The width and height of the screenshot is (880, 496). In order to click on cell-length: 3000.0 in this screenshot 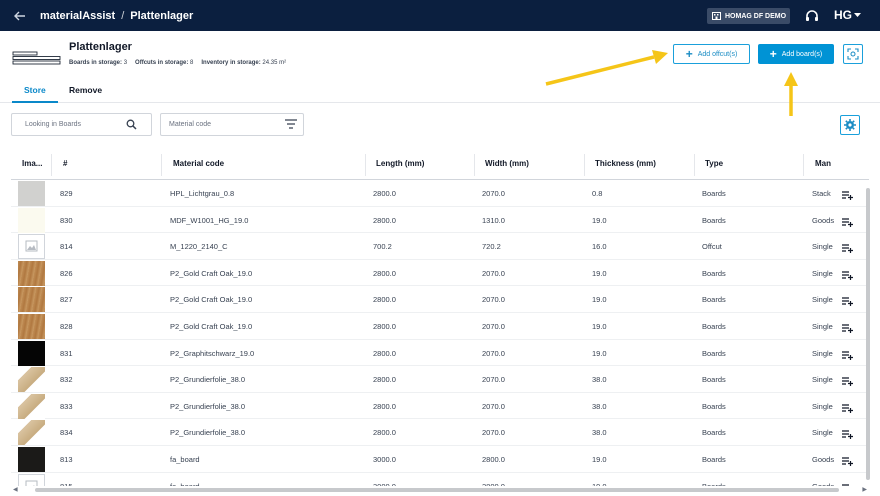, I will do `click(384, 459)`.